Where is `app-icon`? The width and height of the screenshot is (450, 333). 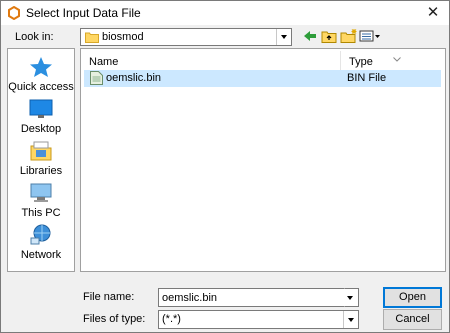
app-icon is located at coordinates (14, 13).